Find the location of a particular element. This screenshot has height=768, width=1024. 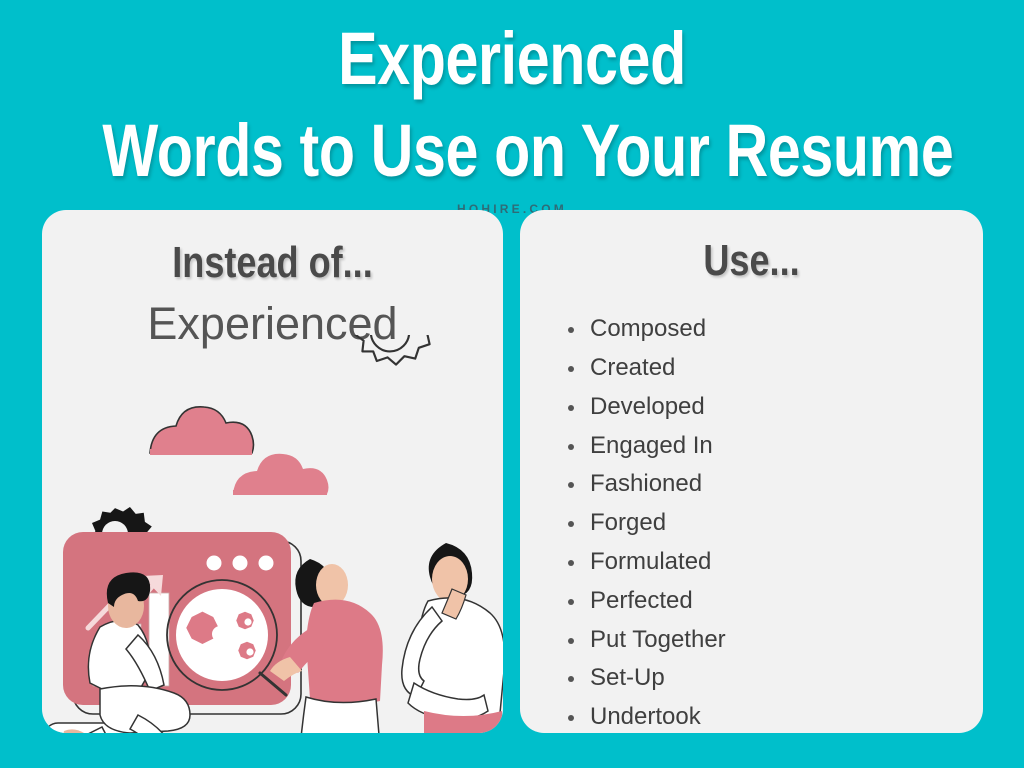

gear-icon-outline is located at coordinates (392, 350).